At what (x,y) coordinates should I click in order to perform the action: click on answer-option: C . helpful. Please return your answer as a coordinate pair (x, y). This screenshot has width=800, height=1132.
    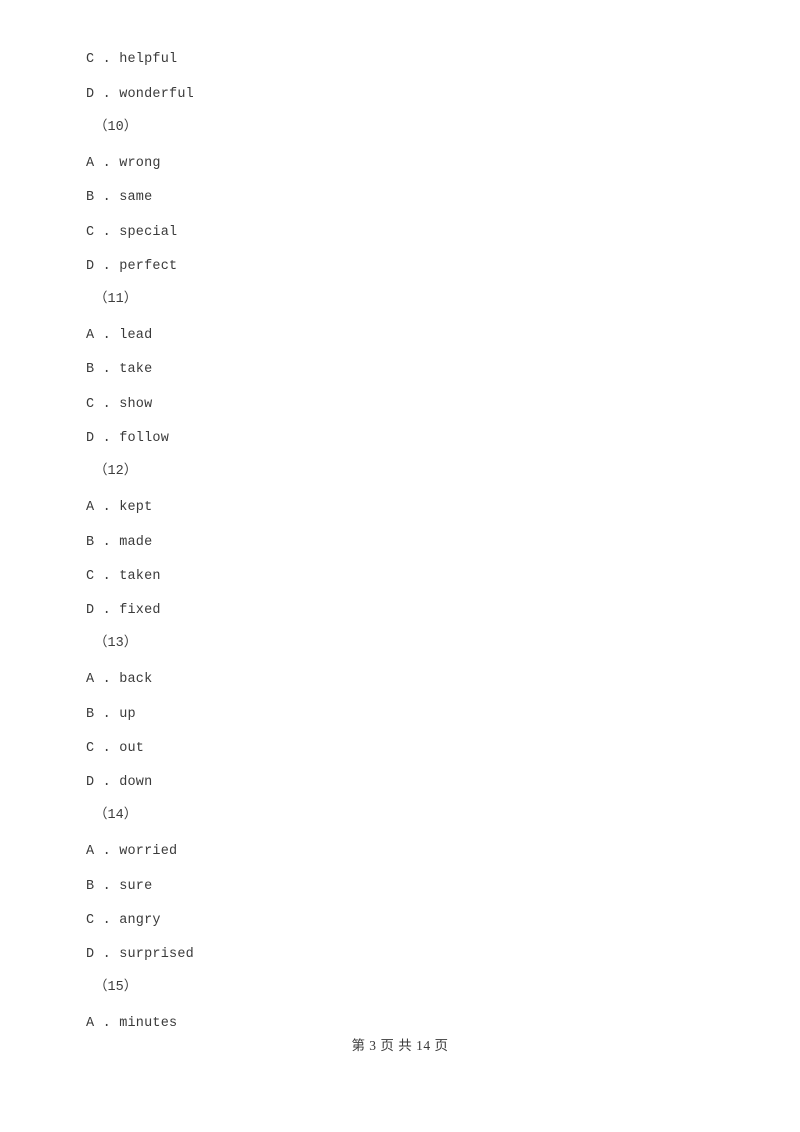
    Looking at the image, I should click on (132, 59).